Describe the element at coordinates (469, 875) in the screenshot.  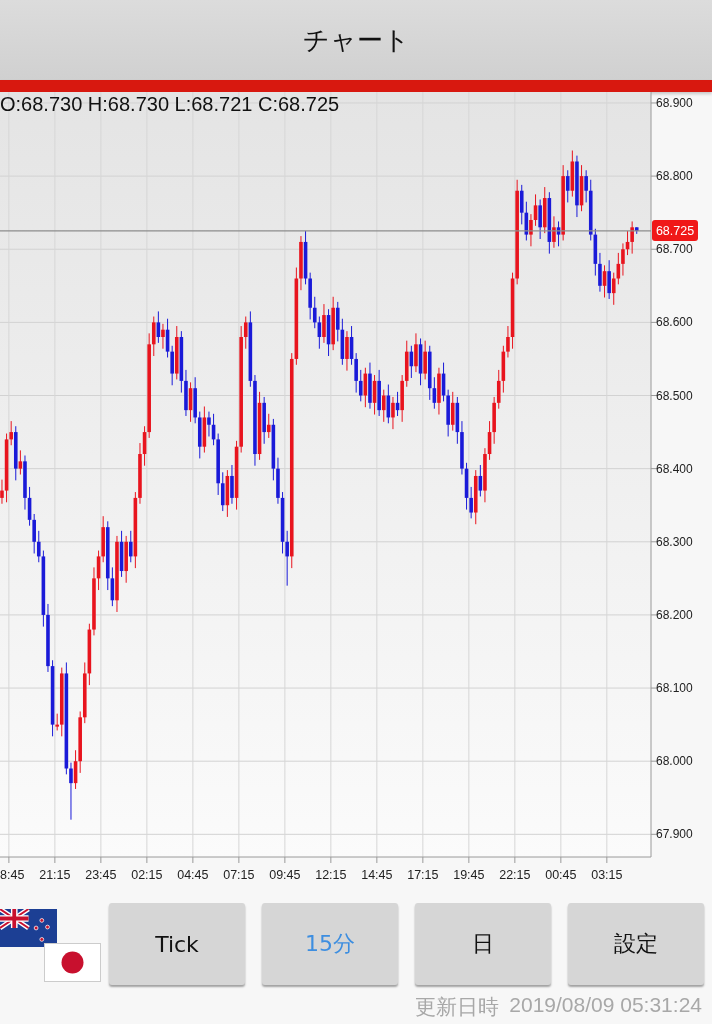
I see `axis-label: 19:45` at that location.